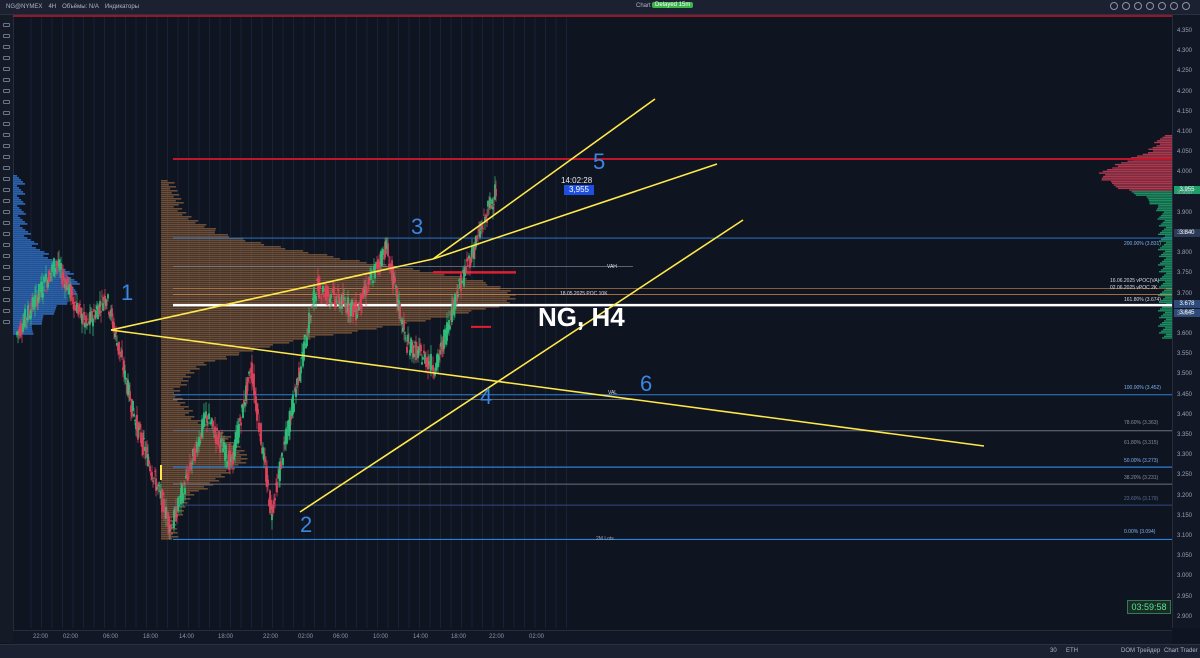 The image size is (1200, 658). Describe the element at coordinates (1185, 374) in the screenshot. I see `price-tick-label: 3.500` at that location.